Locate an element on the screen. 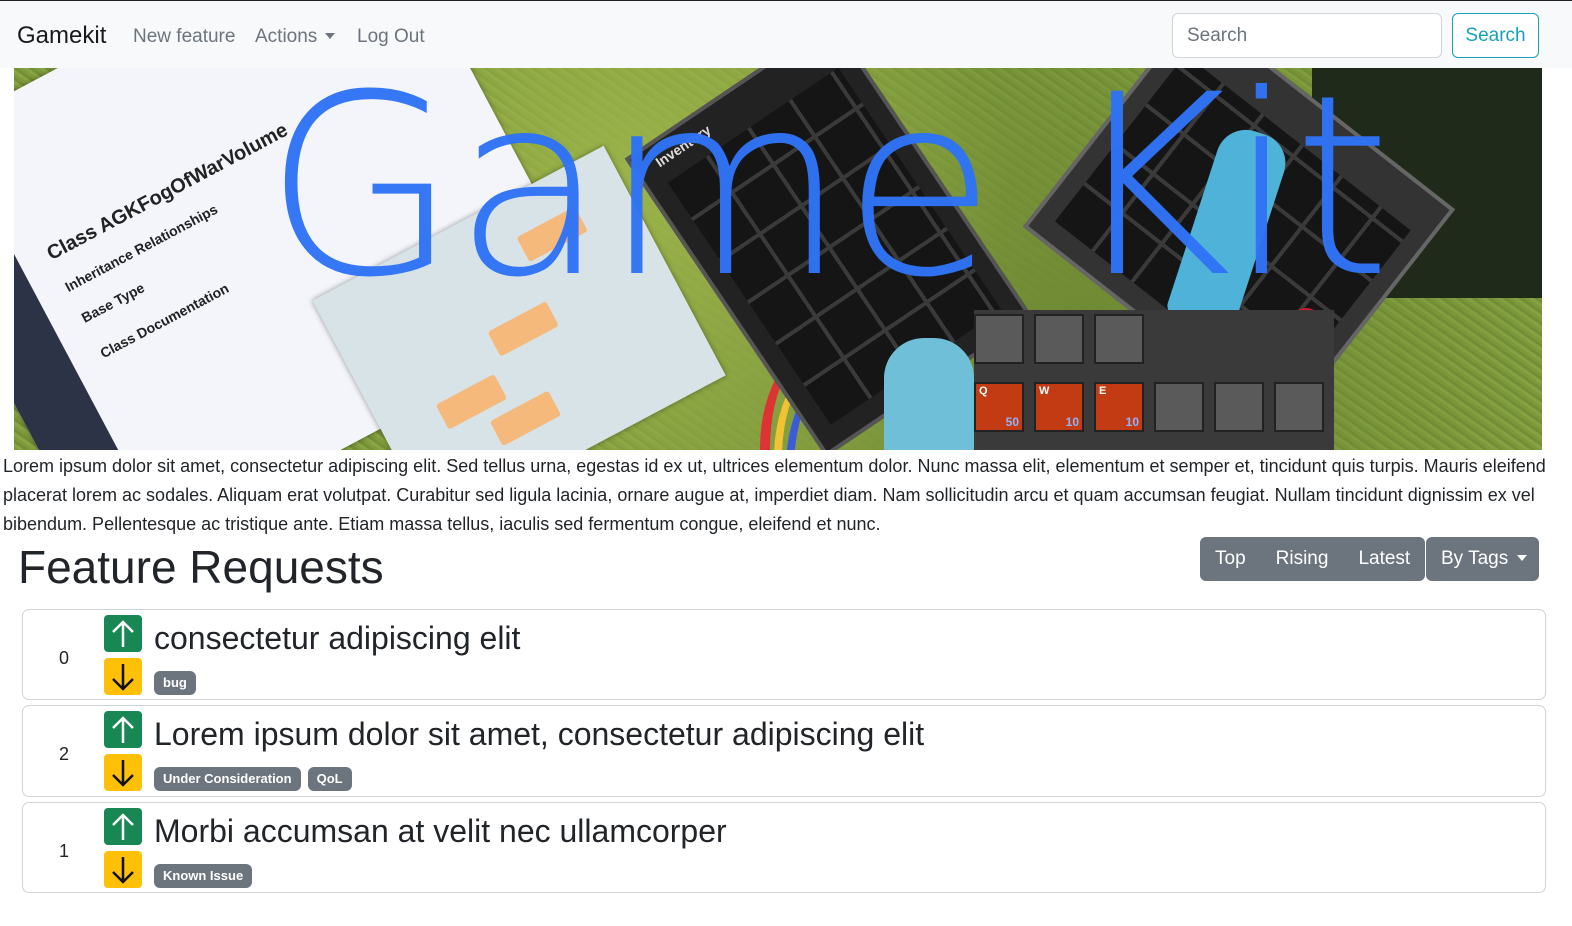 Image resolution: width=1572 pixels, height=926 pixels. search-input is located at coordinates (1307, 35).